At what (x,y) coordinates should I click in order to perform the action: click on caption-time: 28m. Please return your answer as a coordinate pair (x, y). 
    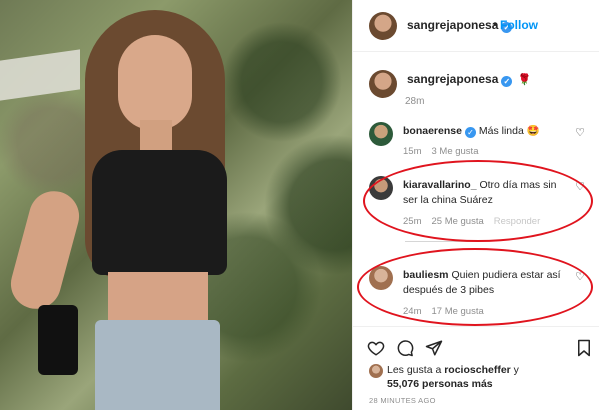
    Looking at the image, I should click on (415, 101).